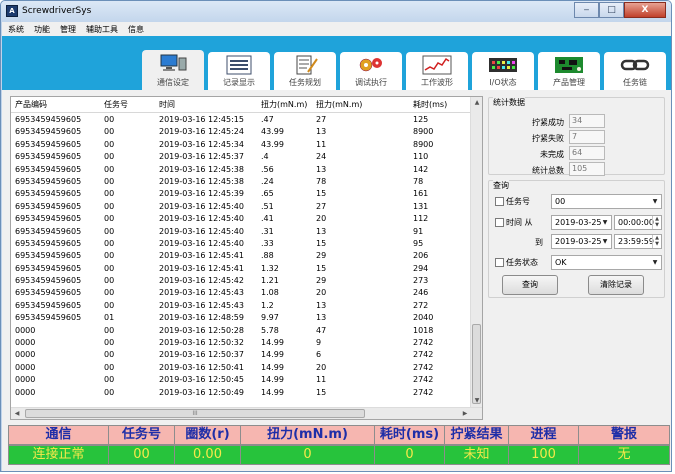 The width and height of the screenshot is (675, 474). I want to click on table-row: 0000 00 2019-03-16 12:50:32 14.99 9 2742, so click(241, 343).